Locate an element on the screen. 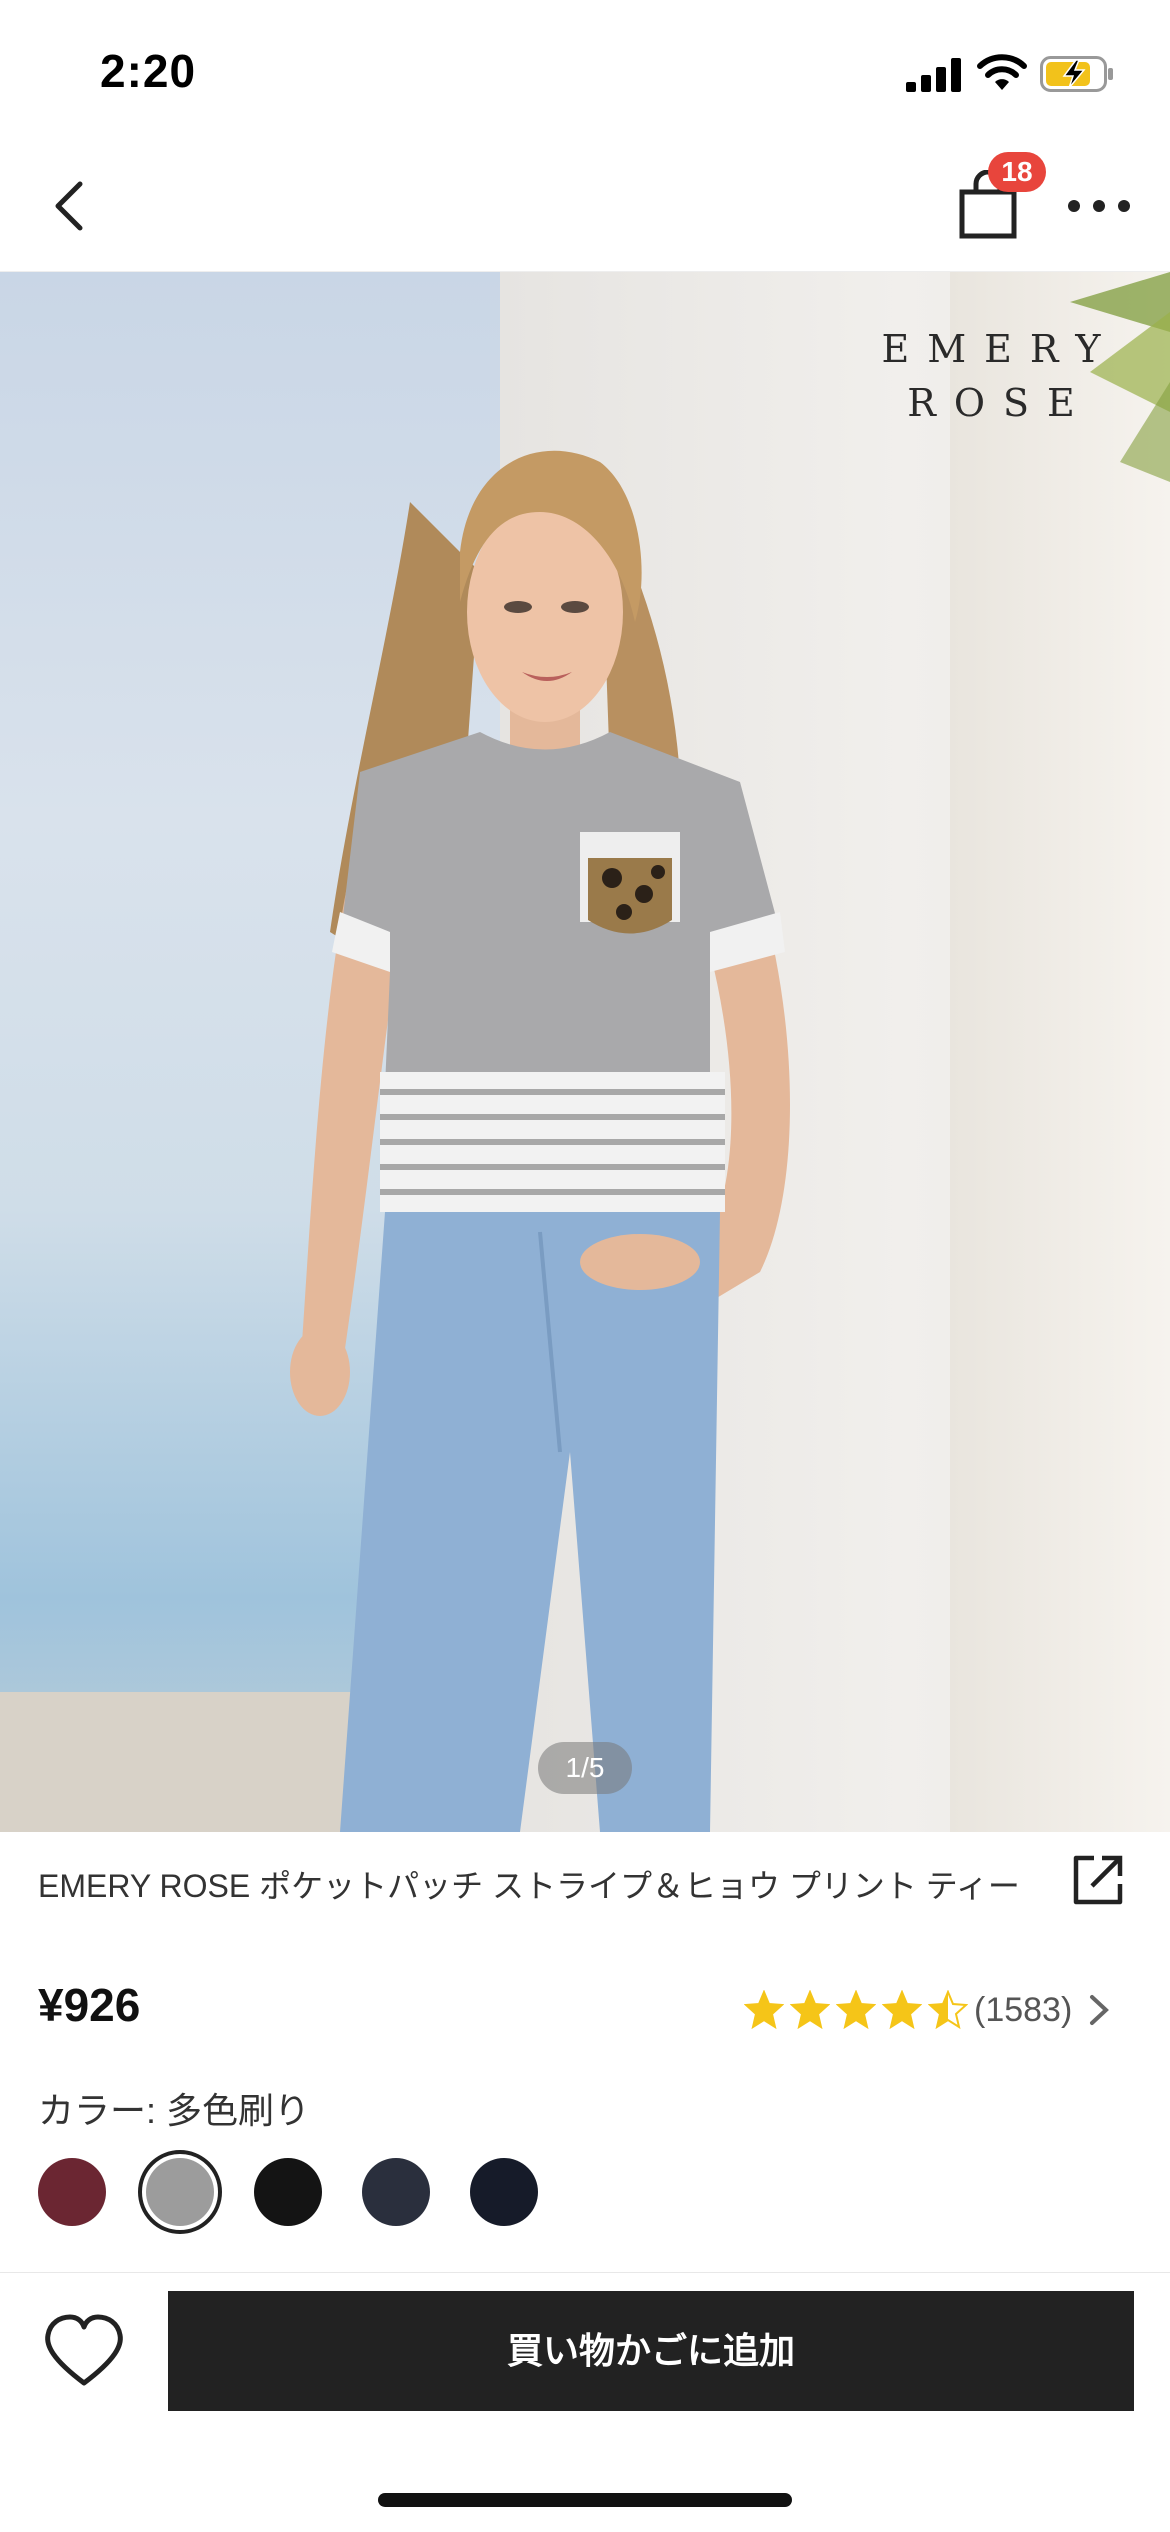  rating-stars is located at coordinates (856, 2010).